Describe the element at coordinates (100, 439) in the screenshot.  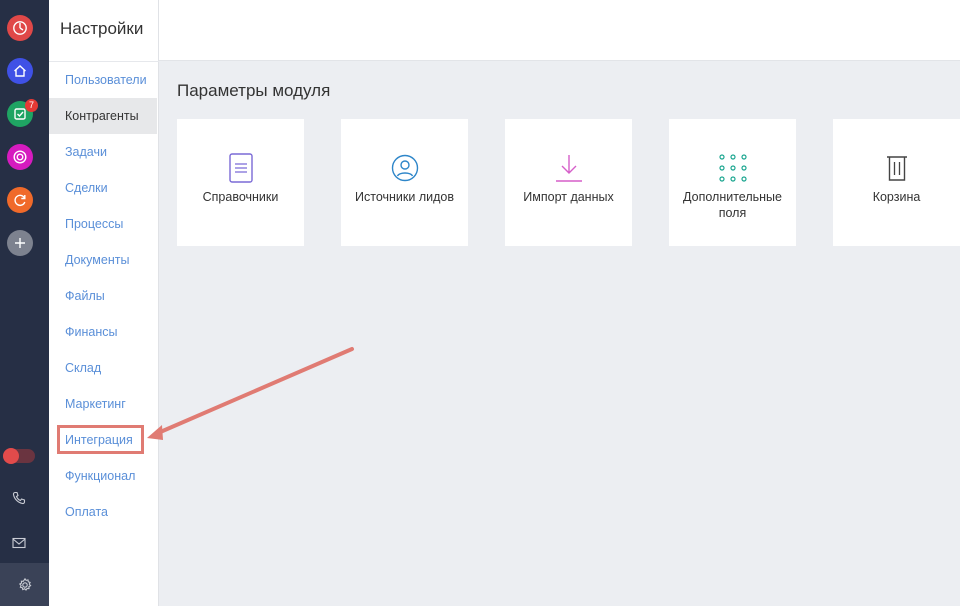
I see `integration-highlight-box` at that location.